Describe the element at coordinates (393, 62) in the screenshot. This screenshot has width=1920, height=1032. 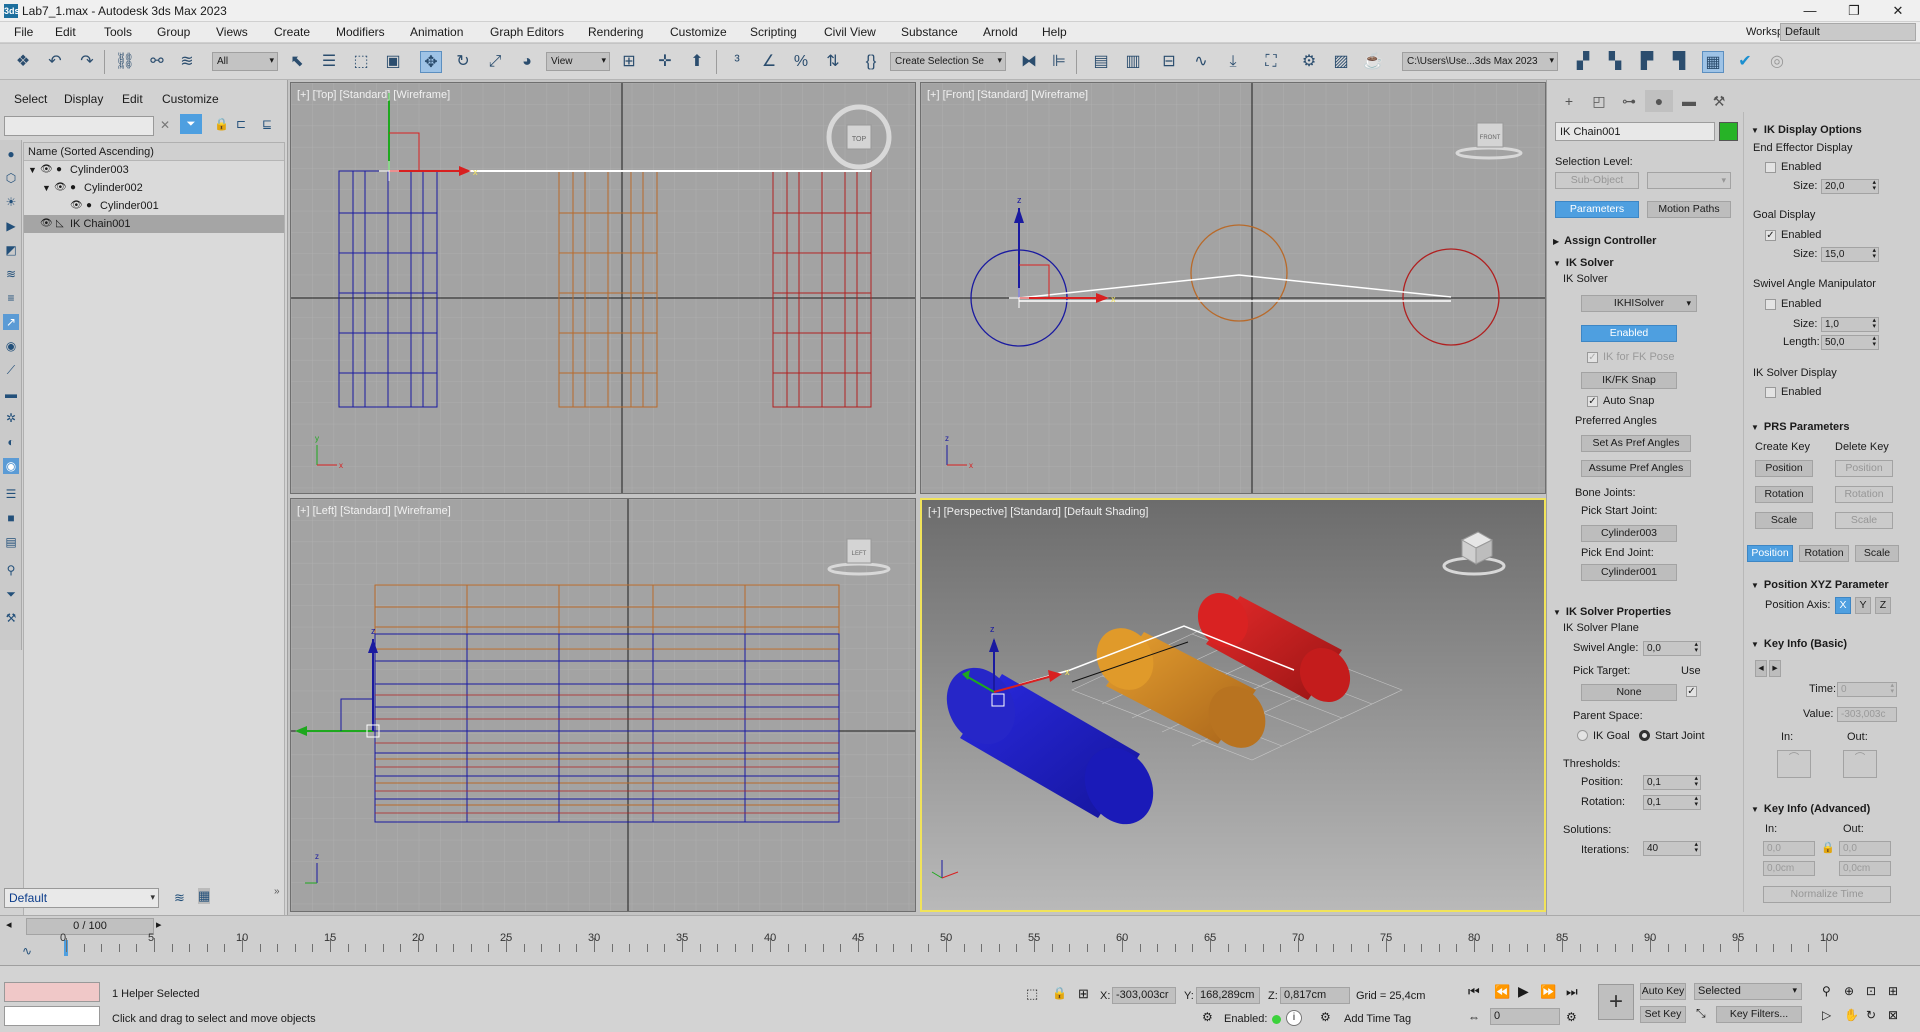
I see `window-crossing-icon: ▣` at that location.